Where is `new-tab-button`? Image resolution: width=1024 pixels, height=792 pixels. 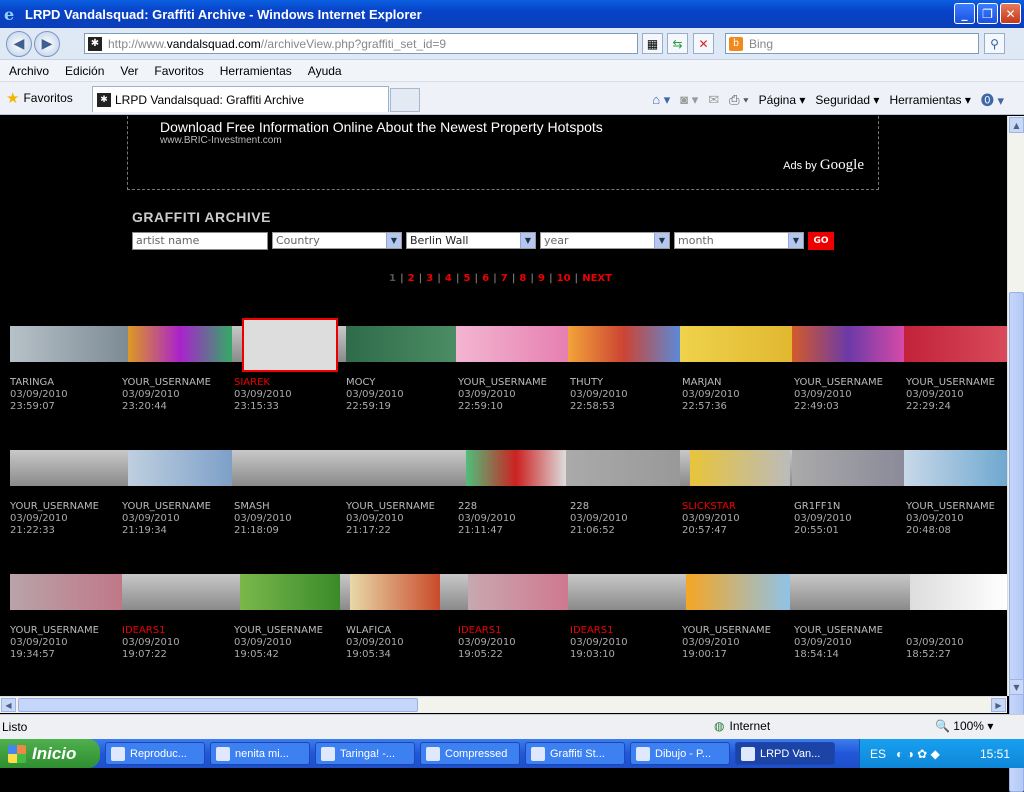 new-tab-button is located at coordinates (405, 100).